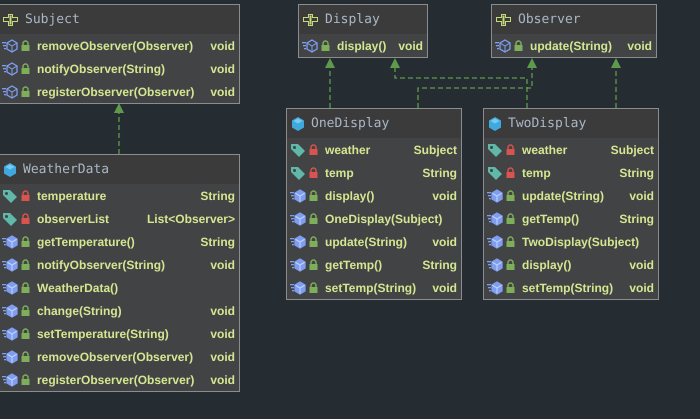 The width and height of the screenshot is (700, 419). I want to click on class-name: Observer, so click(549, 19).